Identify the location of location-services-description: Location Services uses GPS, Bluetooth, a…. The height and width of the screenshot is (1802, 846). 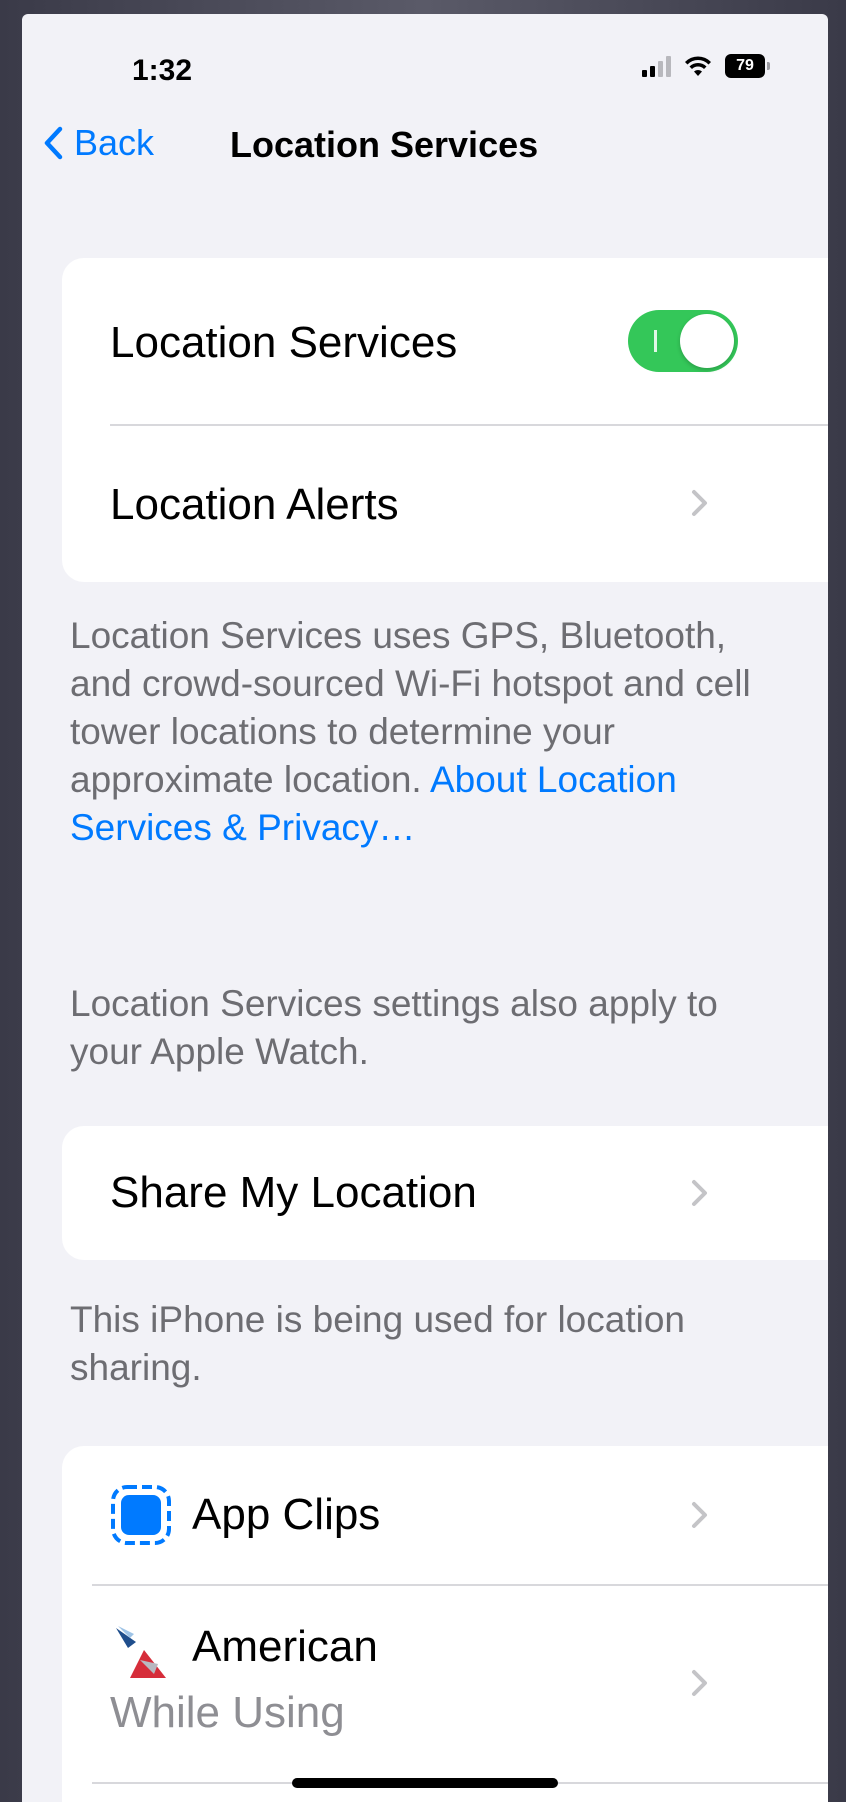
(420, 732).